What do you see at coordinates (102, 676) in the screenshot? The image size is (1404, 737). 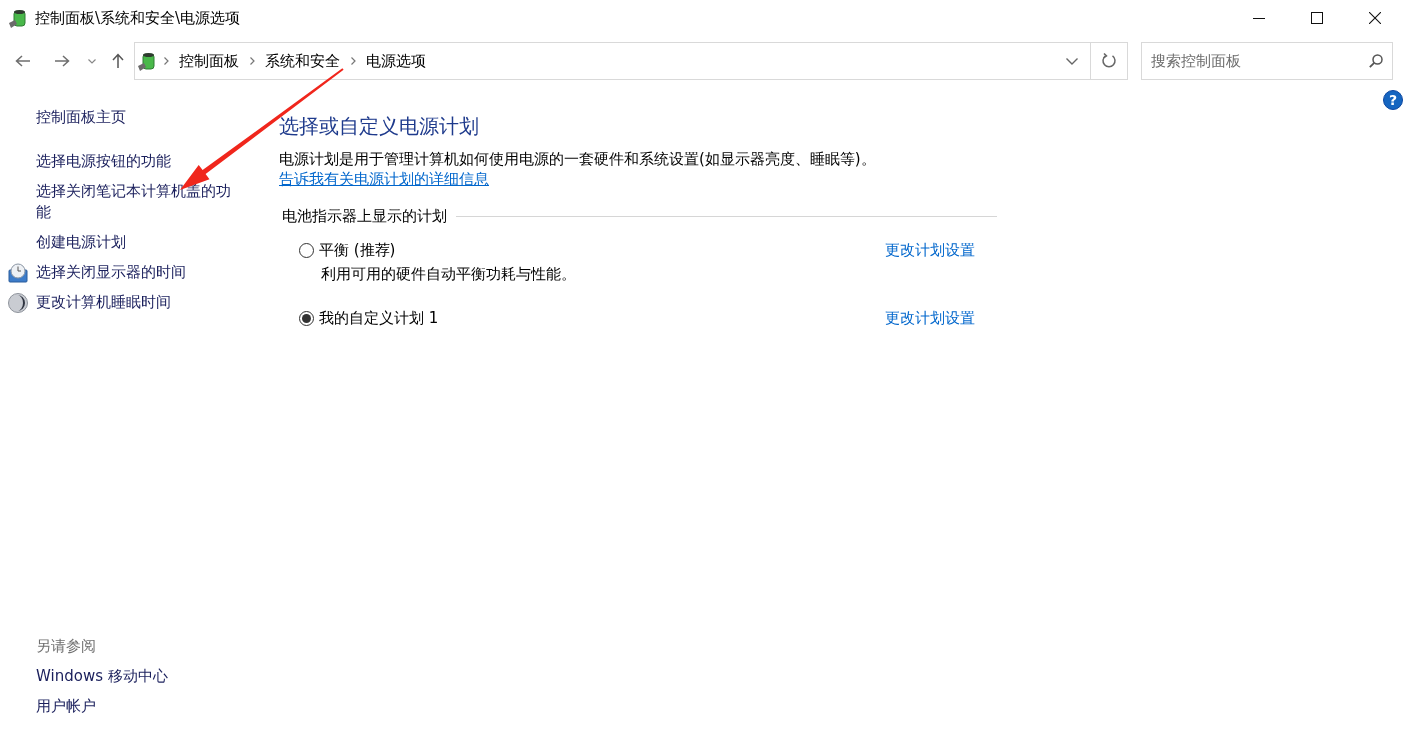 I see `see-also-link: Windows 移动中心` at bounding box center [102, 676].